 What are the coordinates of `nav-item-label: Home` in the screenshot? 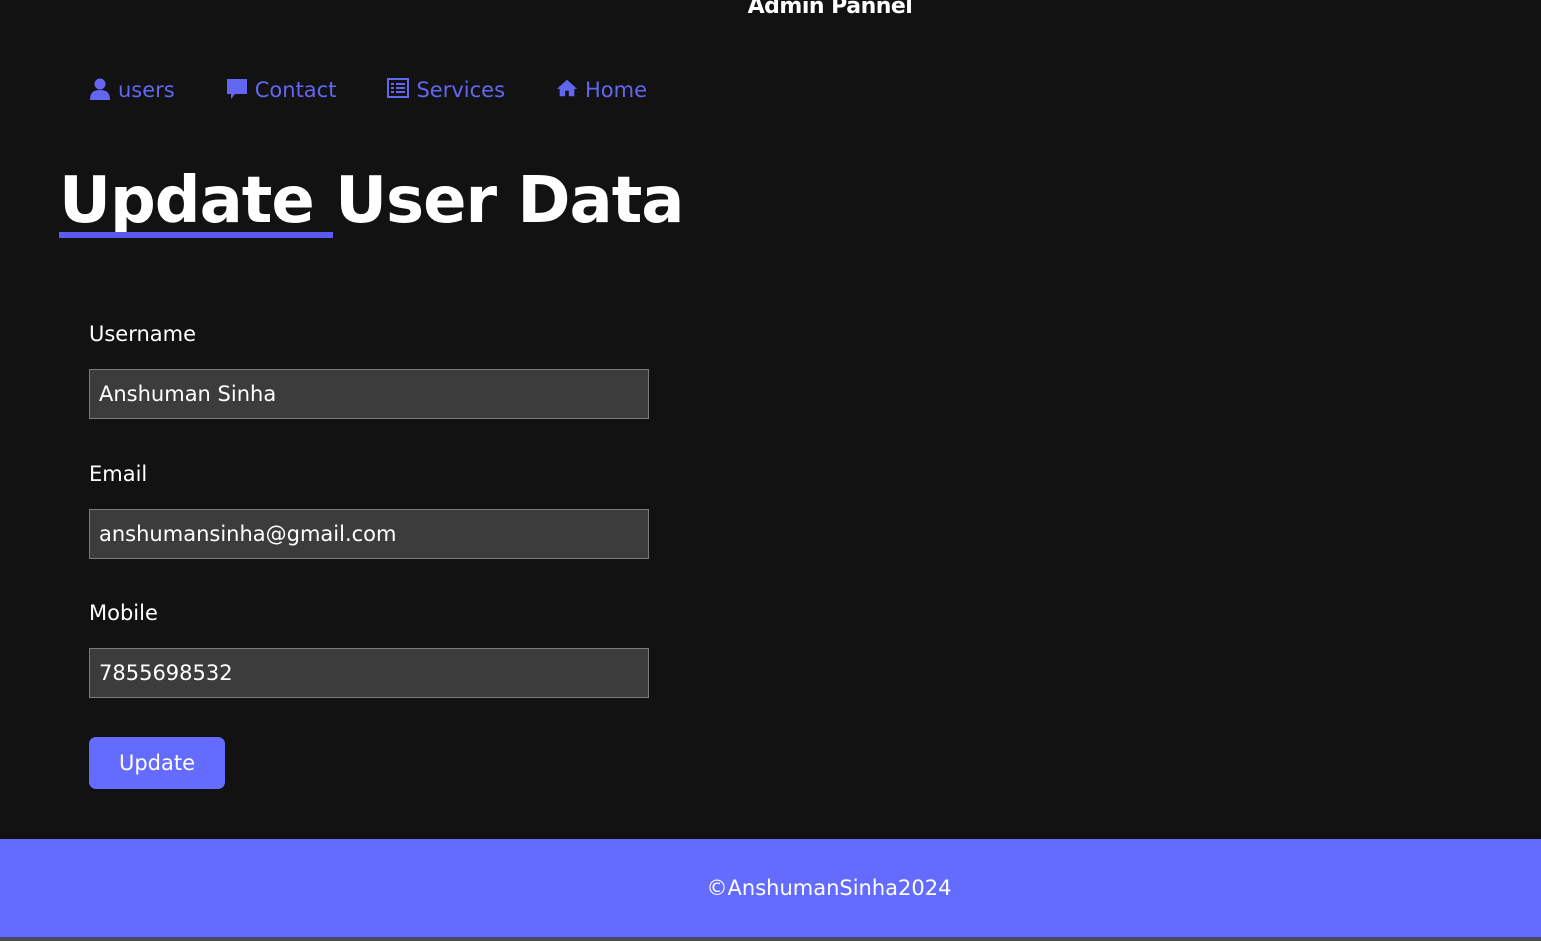 It's located at (616, 90).